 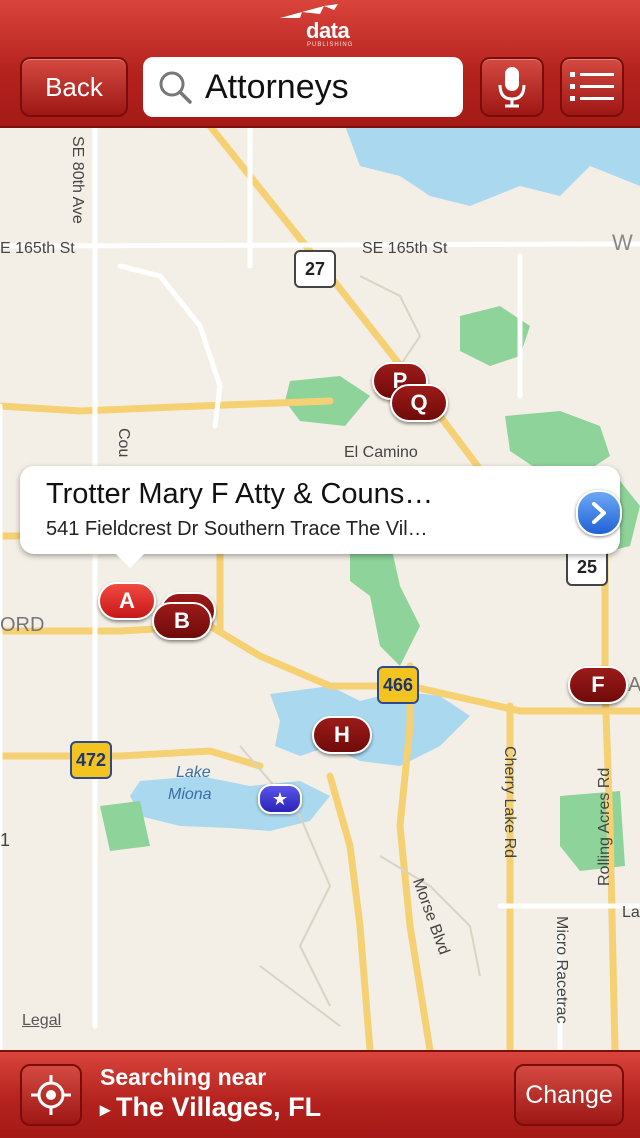 What do you see at coordinates (37, 248) in the screenshot?
I see `road-label-165-left: E 165th St` at bounding box center [37, 248].